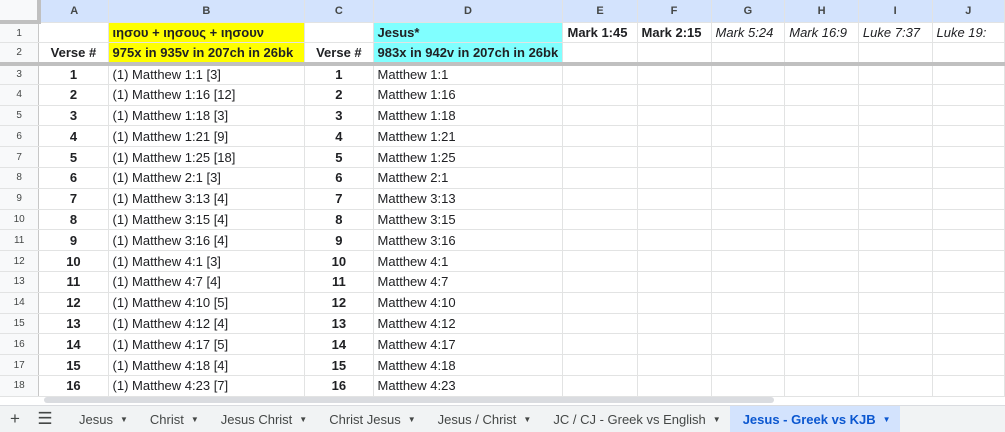  I want to click on cell-verse-number: 1, so click(73, 74).